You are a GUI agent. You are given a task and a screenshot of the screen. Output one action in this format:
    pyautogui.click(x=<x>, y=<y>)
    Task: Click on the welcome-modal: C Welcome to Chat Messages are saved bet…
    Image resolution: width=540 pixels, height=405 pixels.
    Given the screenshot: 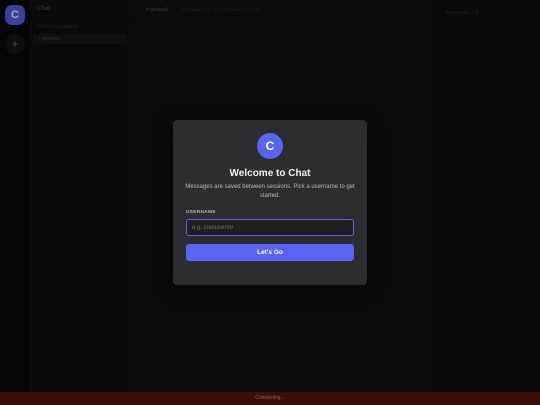 What is the action you would take?
    pyautogui.click(x=270, y=202)
    